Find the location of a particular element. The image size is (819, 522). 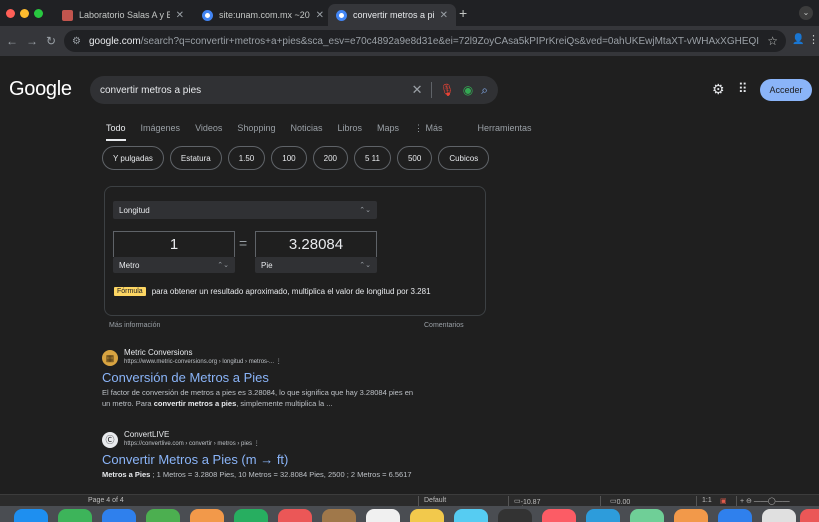

window-zoom-button is located at coordinates (38, 13).